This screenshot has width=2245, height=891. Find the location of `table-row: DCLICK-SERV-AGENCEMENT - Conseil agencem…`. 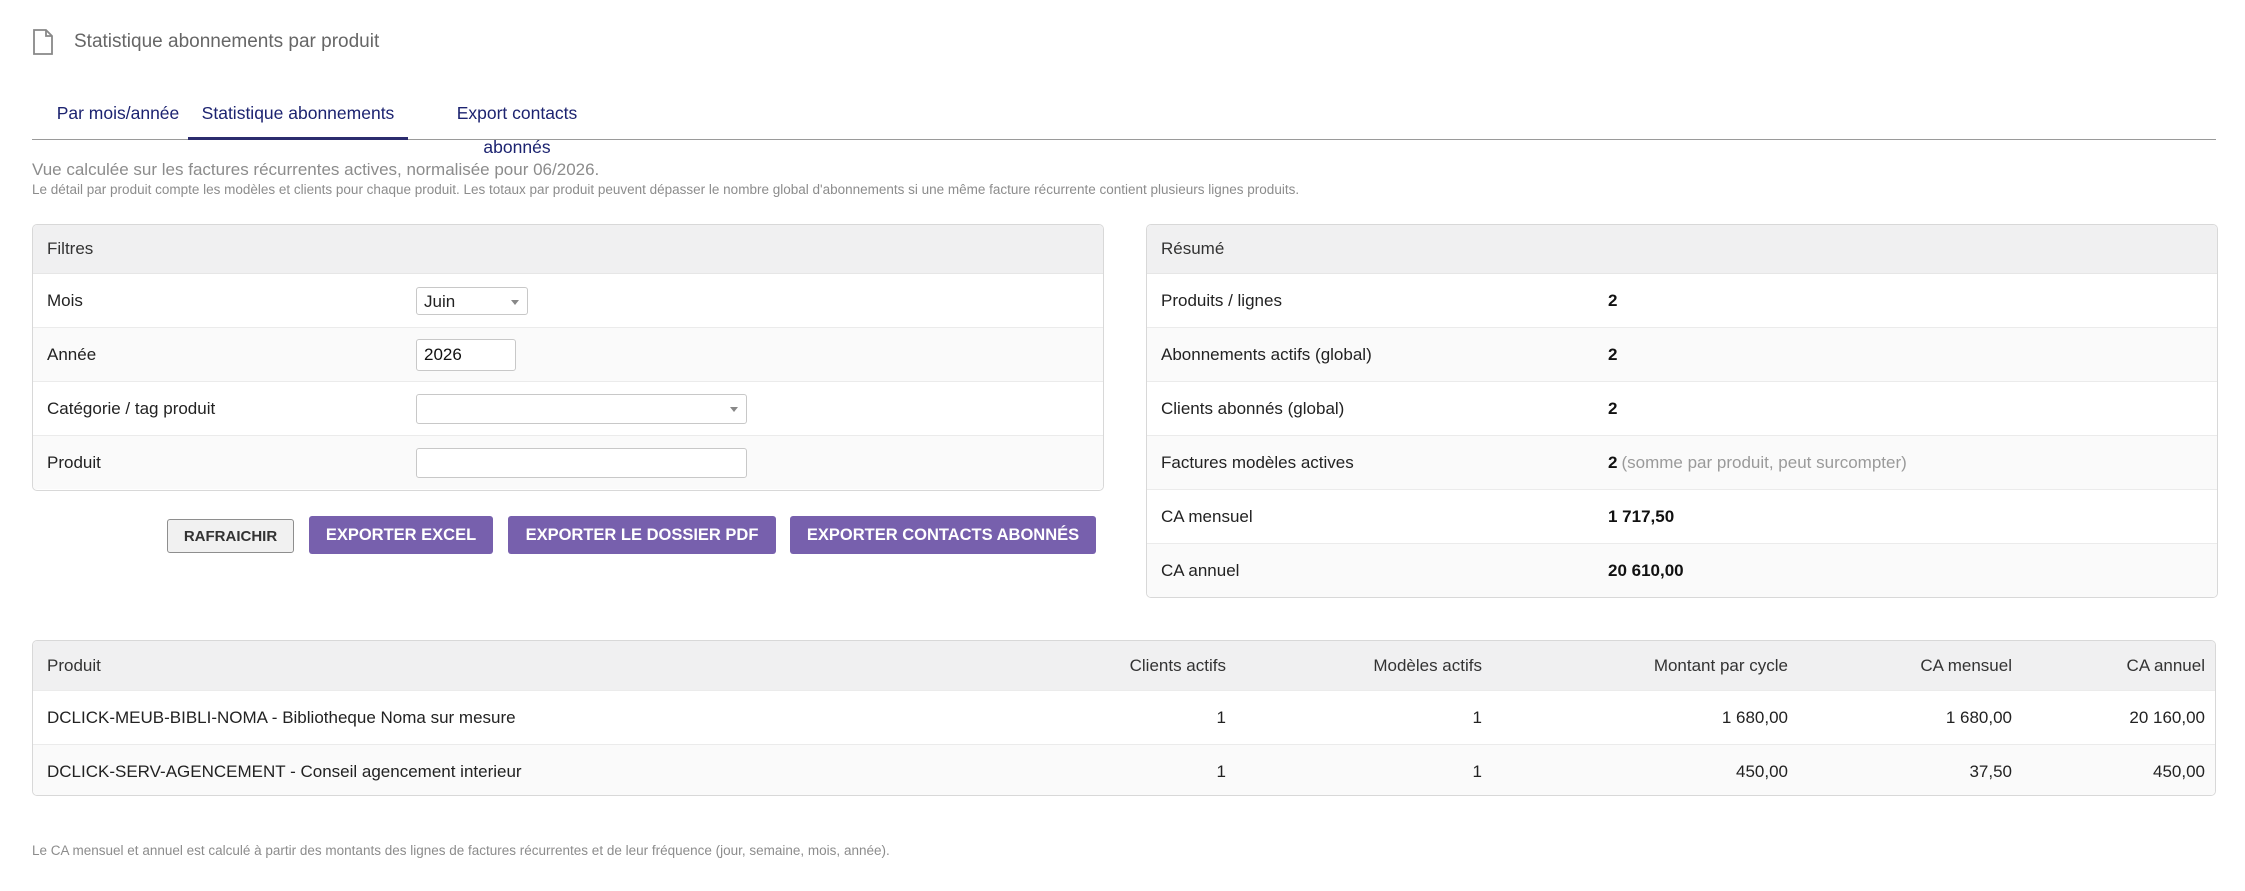

table-row: DCLICK-SERV-AGENCEMENT - Conseil agencem… is located at coordinates (1124, 770).